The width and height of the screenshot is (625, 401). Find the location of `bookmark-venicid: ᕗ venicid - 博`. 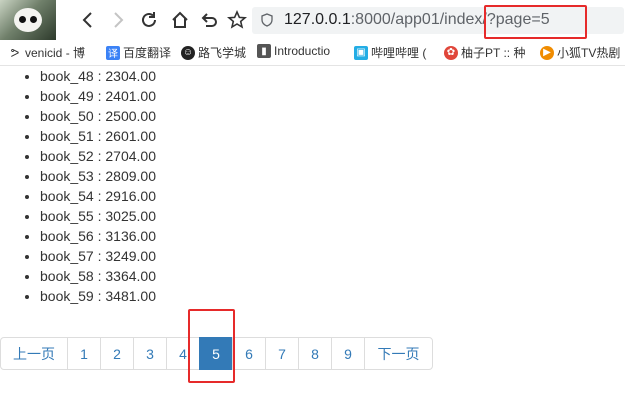

bookmark-venicid: ᕗ venicid - 博 is located at coordinates (46, 52).